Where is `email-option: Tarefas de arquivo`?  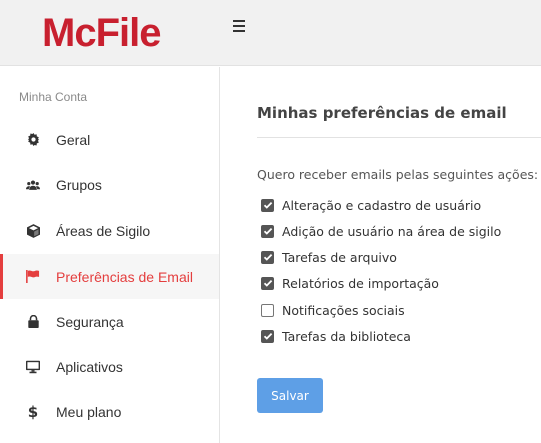 email-option: Tarefas de arquivo is located at coordinates (329, 257).